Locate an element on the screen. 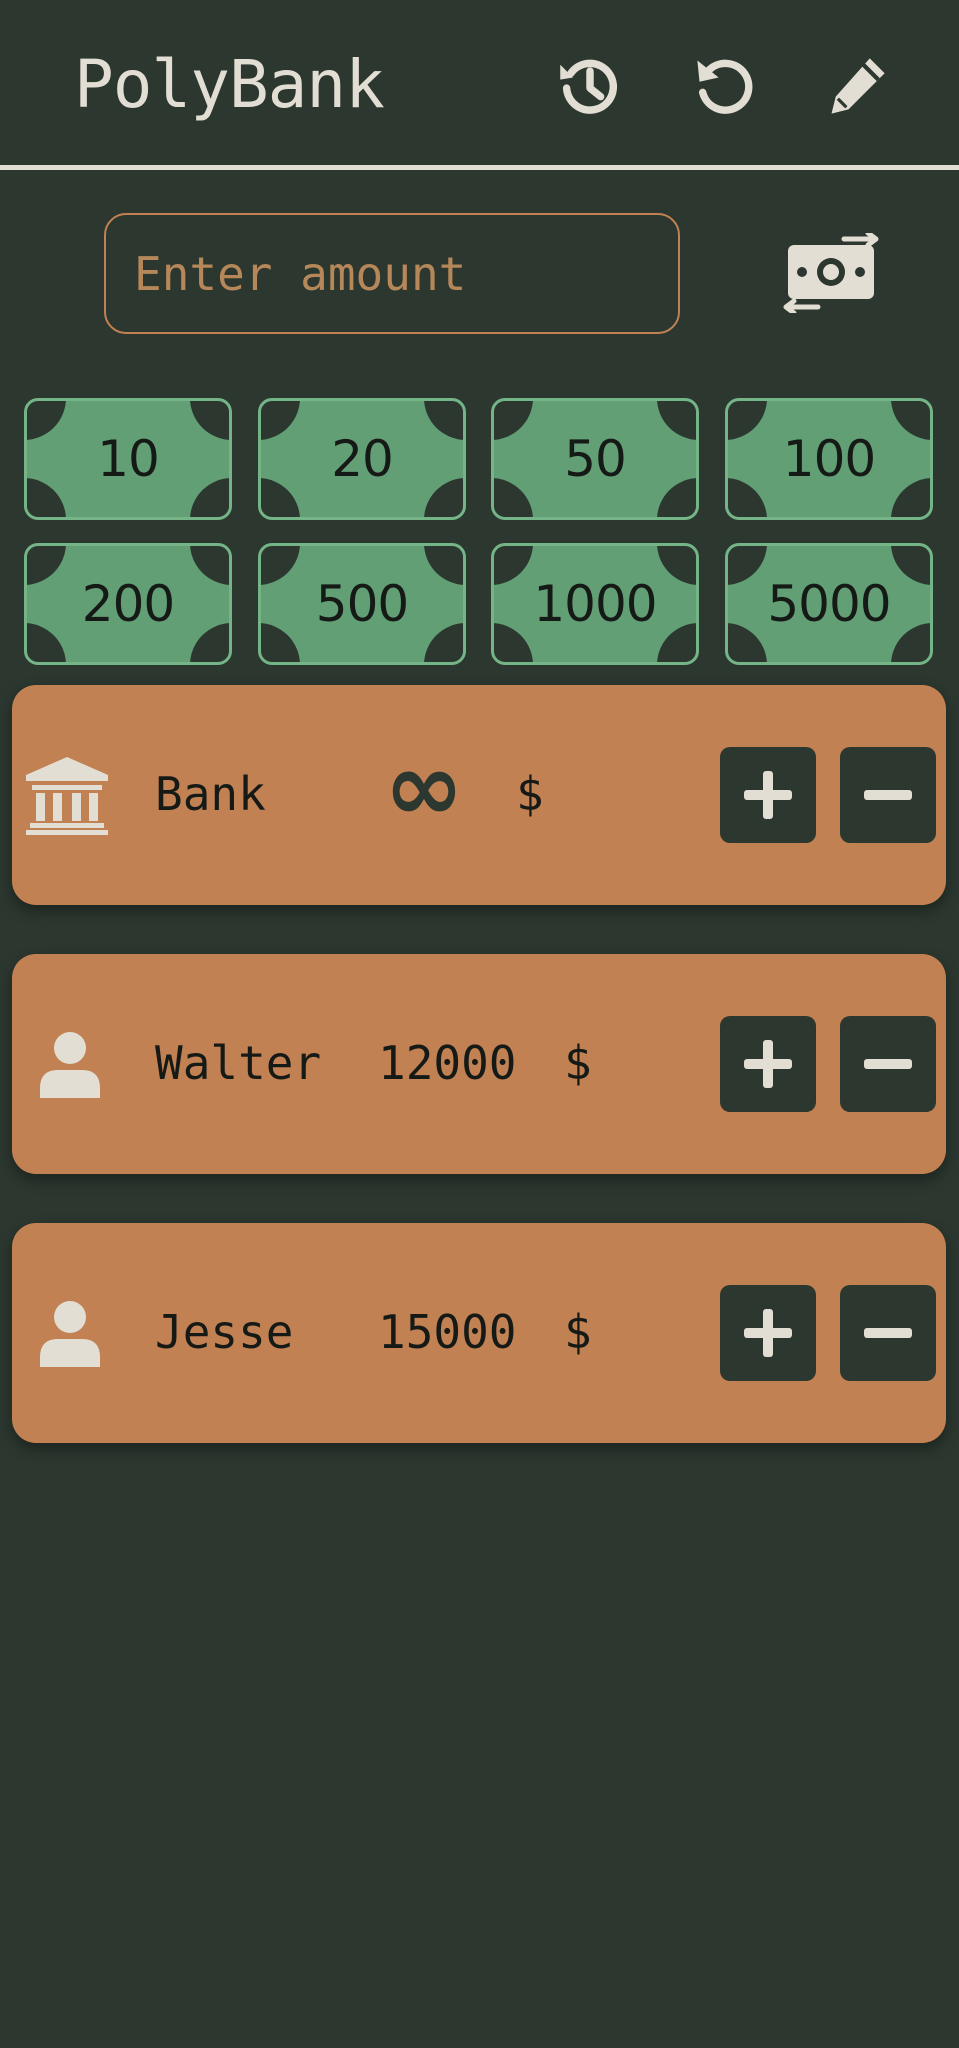 The image size is (959, 2048). transfer-button is located at coordinates (832, 273).